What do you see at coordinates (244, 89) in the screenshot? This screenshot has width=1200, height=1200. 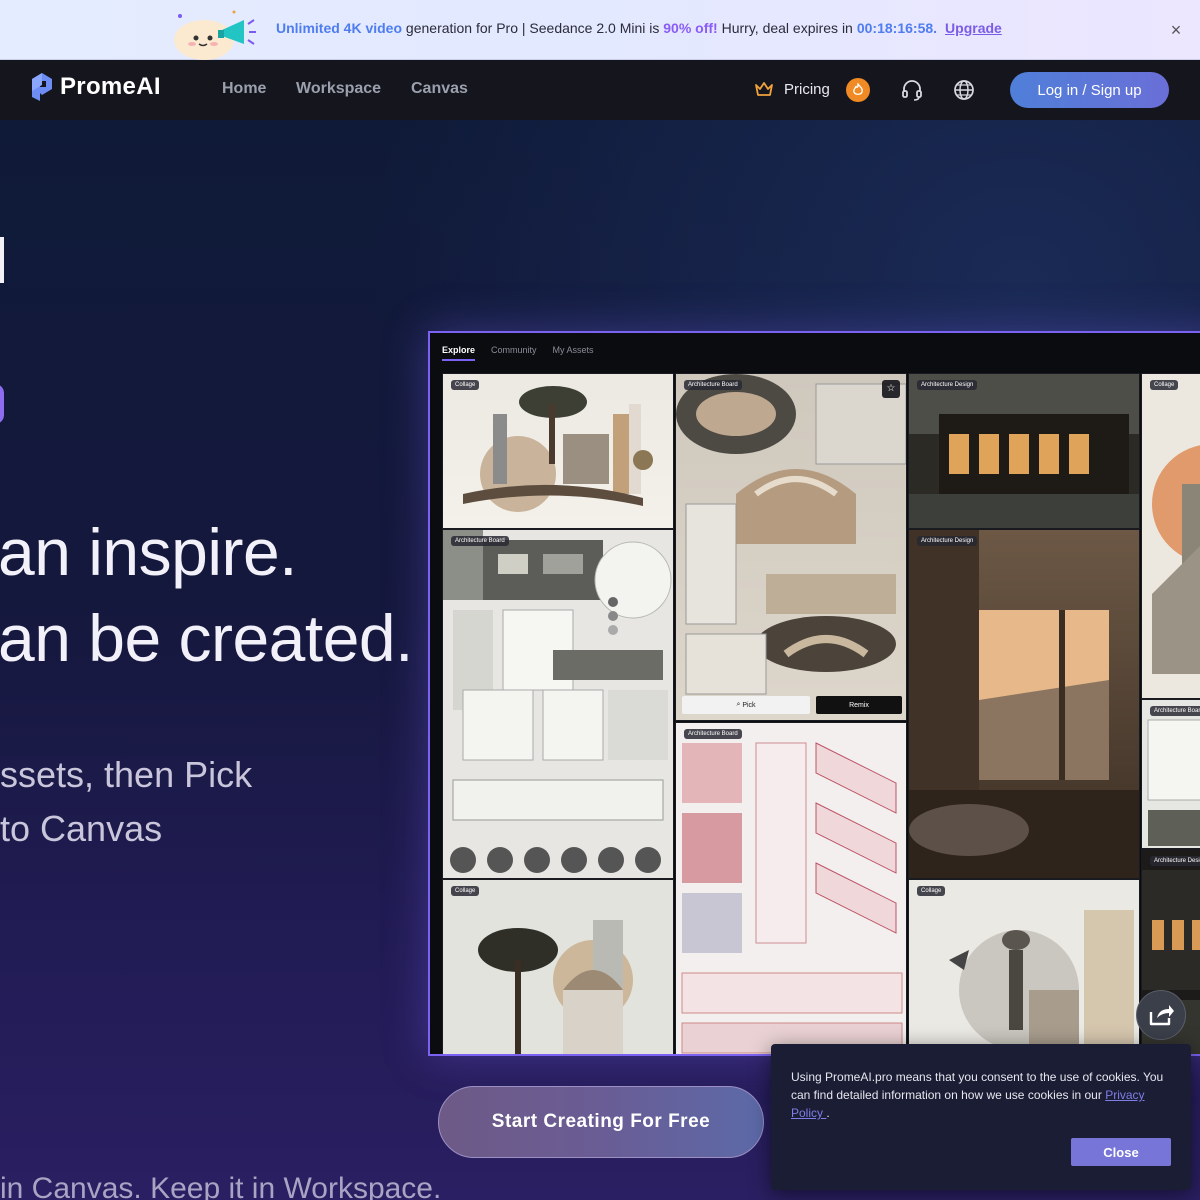 I see `nav-home: Home` at bounding box center [244, 89].